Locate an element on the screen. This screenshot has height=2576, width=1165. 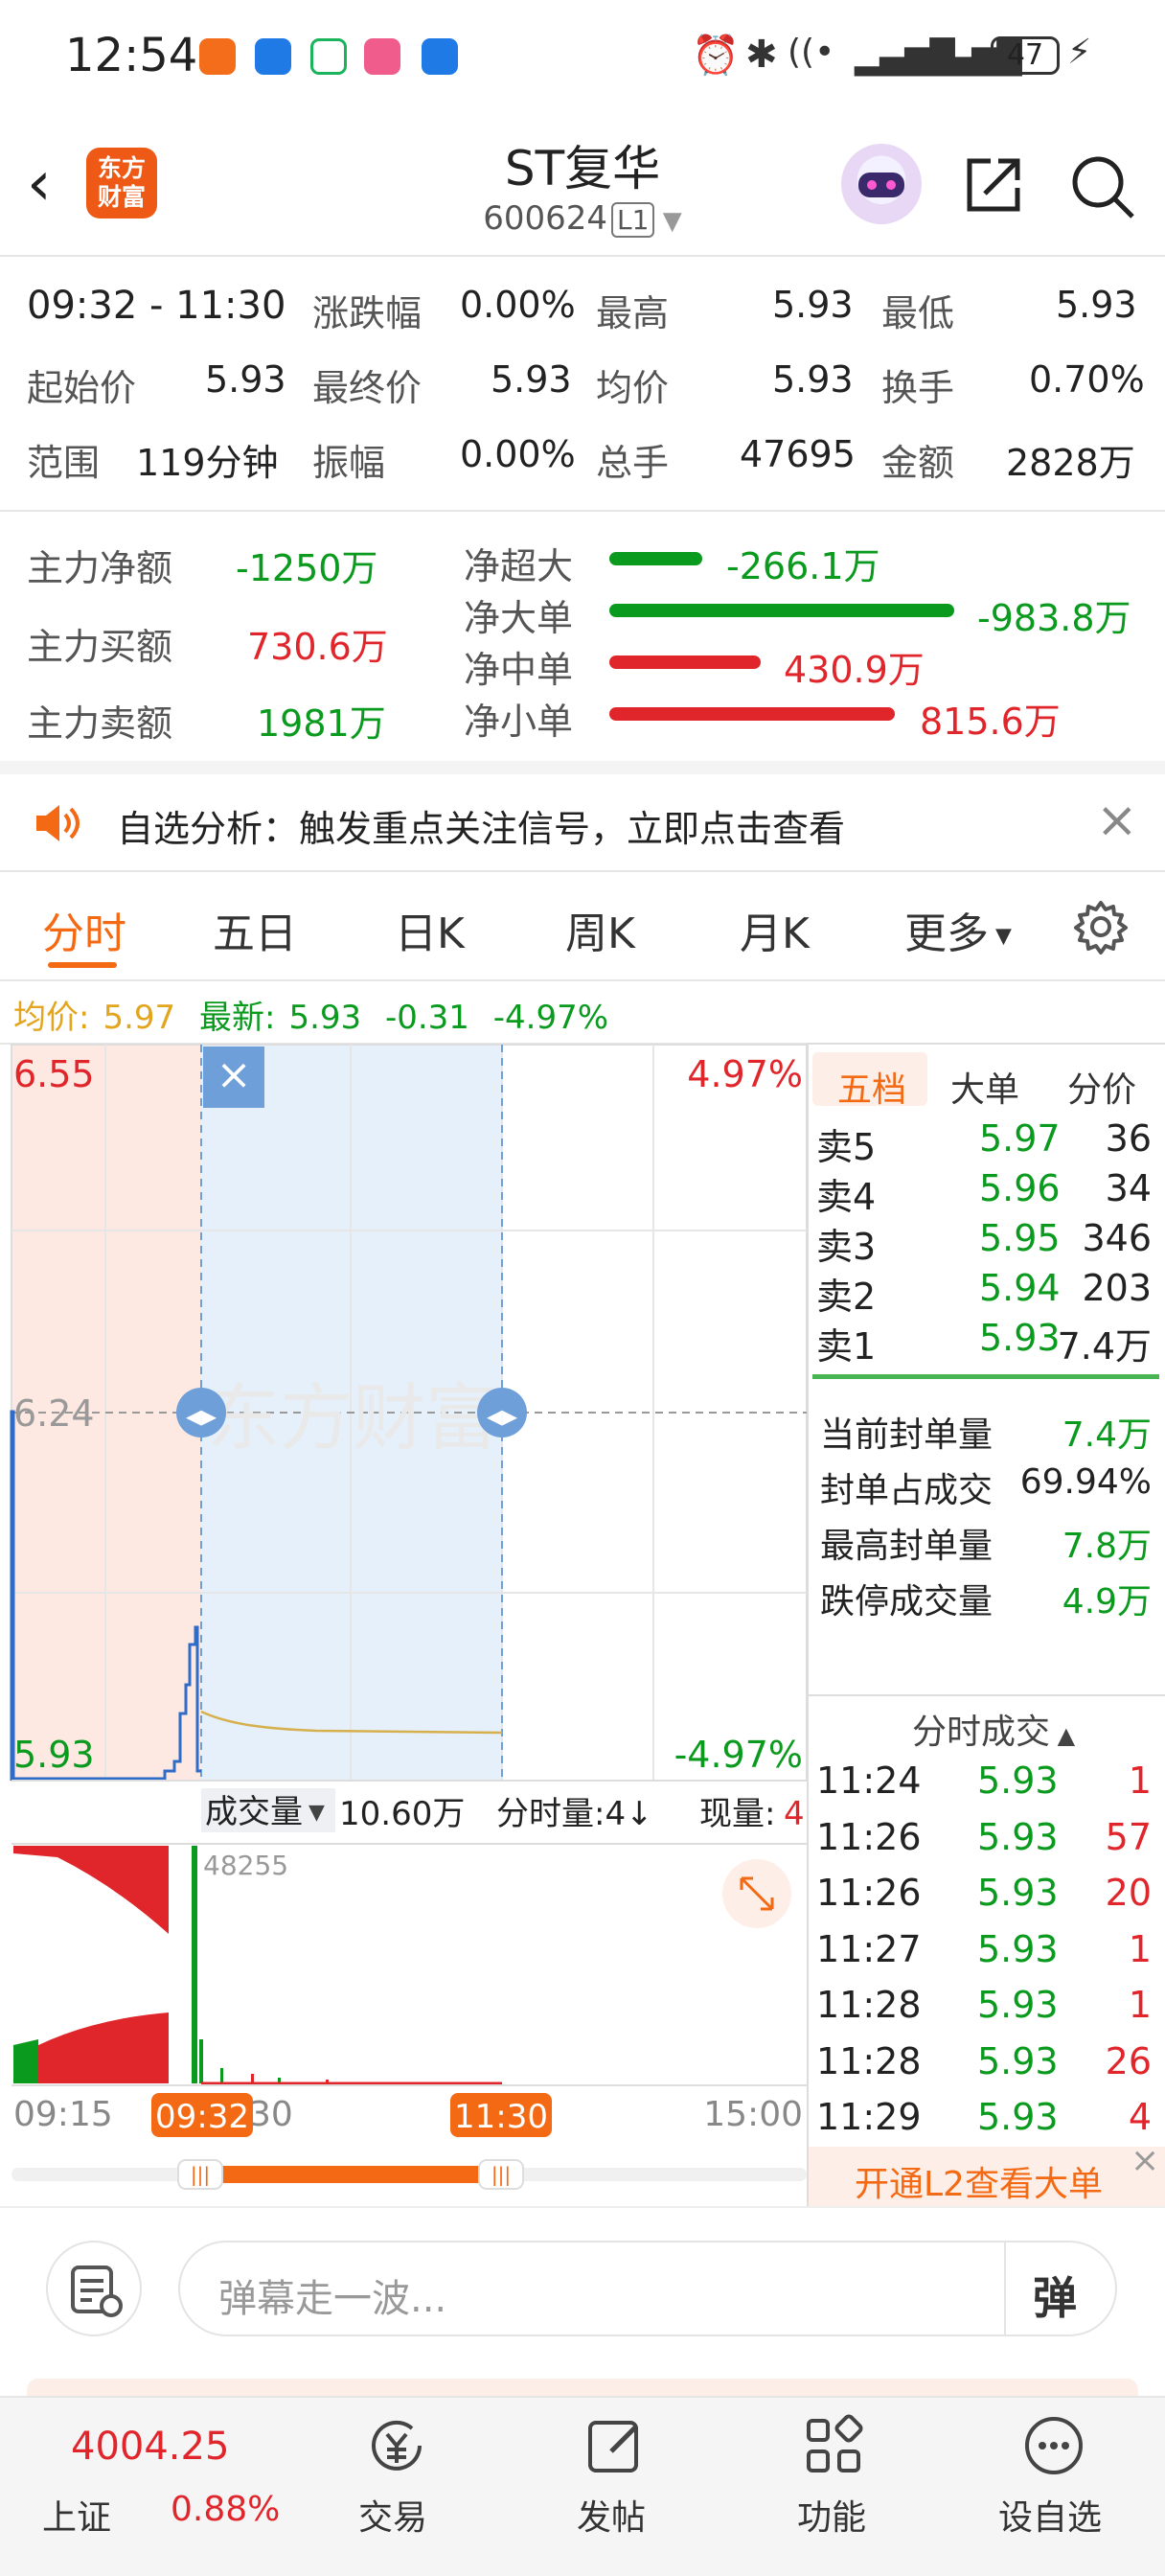
change-value: -0.31 is located at coordinates (426, 1018).